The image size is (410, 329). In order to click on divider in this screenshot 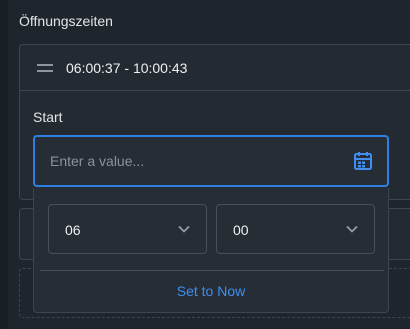, I will do `click(212, 270)`.